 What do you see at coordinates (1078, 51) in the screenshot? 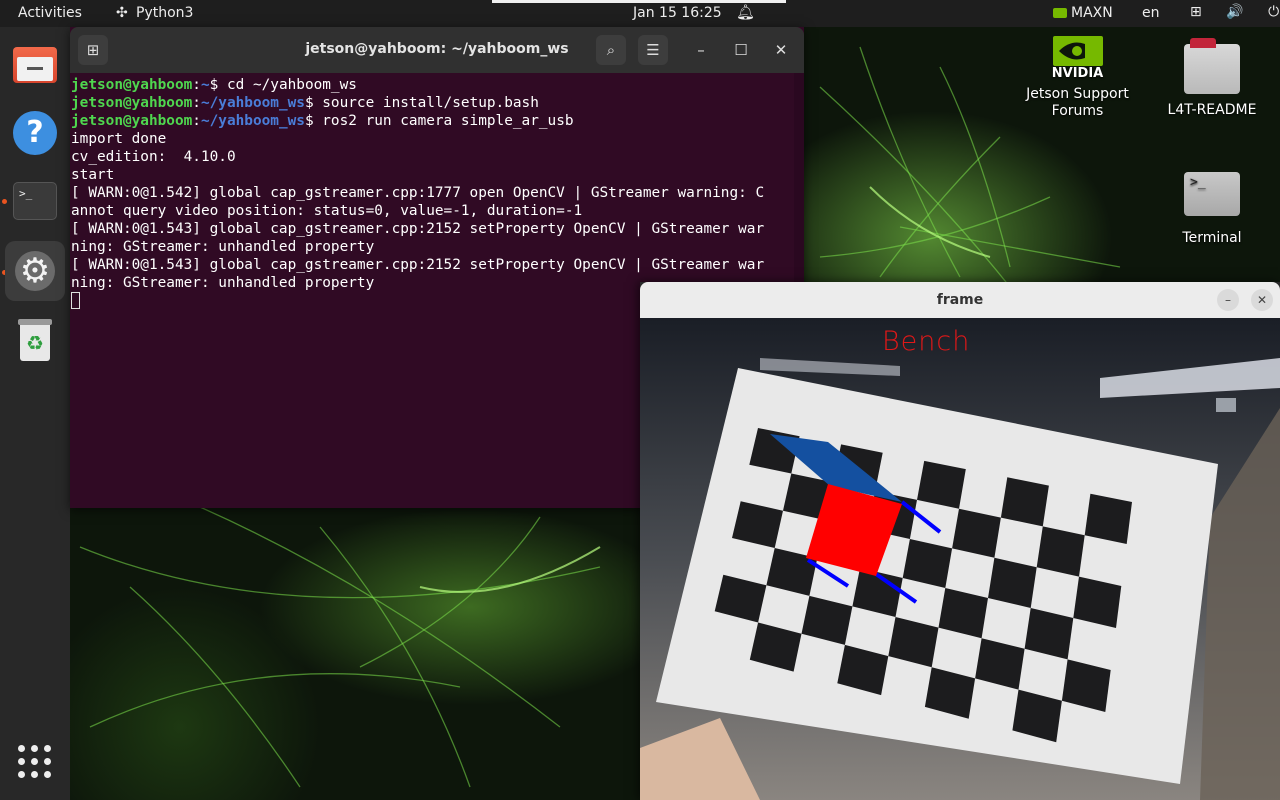
I see `nvidia-logo-icon` at bounding box center [1078, 51].